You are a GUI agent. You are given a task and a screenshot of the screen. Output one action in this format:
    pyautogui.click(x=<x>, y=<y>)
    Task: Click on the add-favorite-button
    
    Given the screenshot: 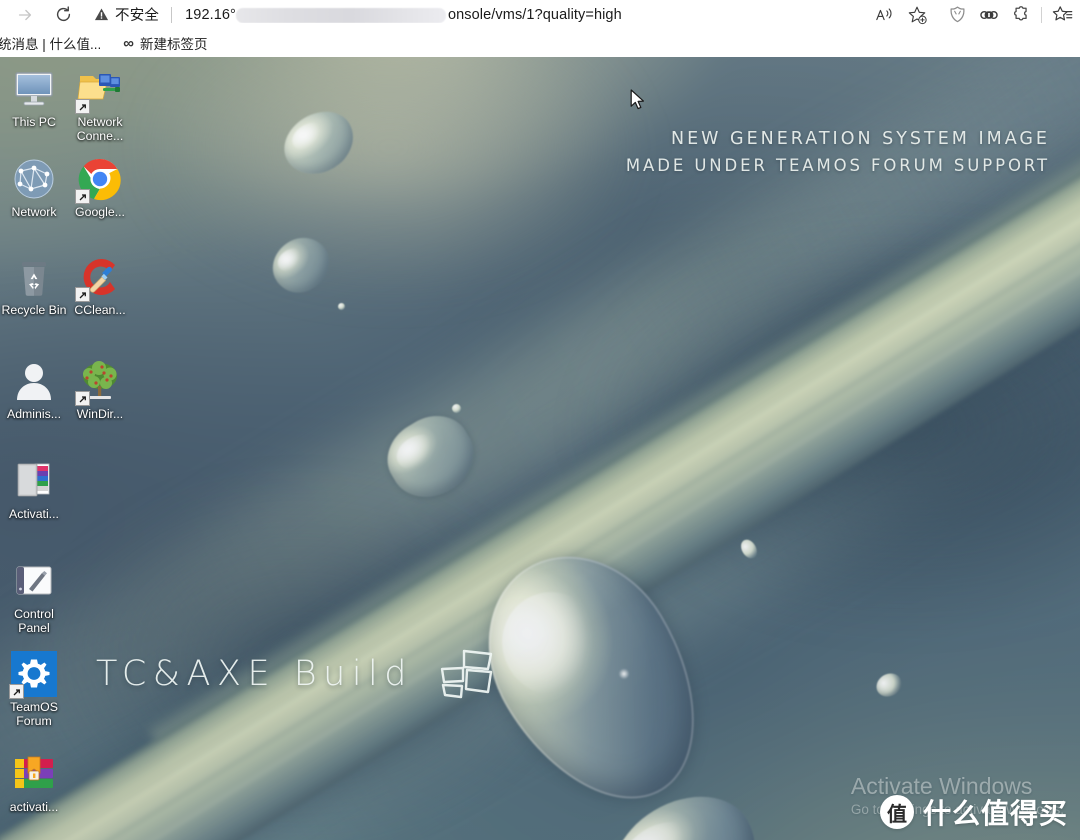 What is the action you would take?
    pyautogui.click(x=917, y=14)
    